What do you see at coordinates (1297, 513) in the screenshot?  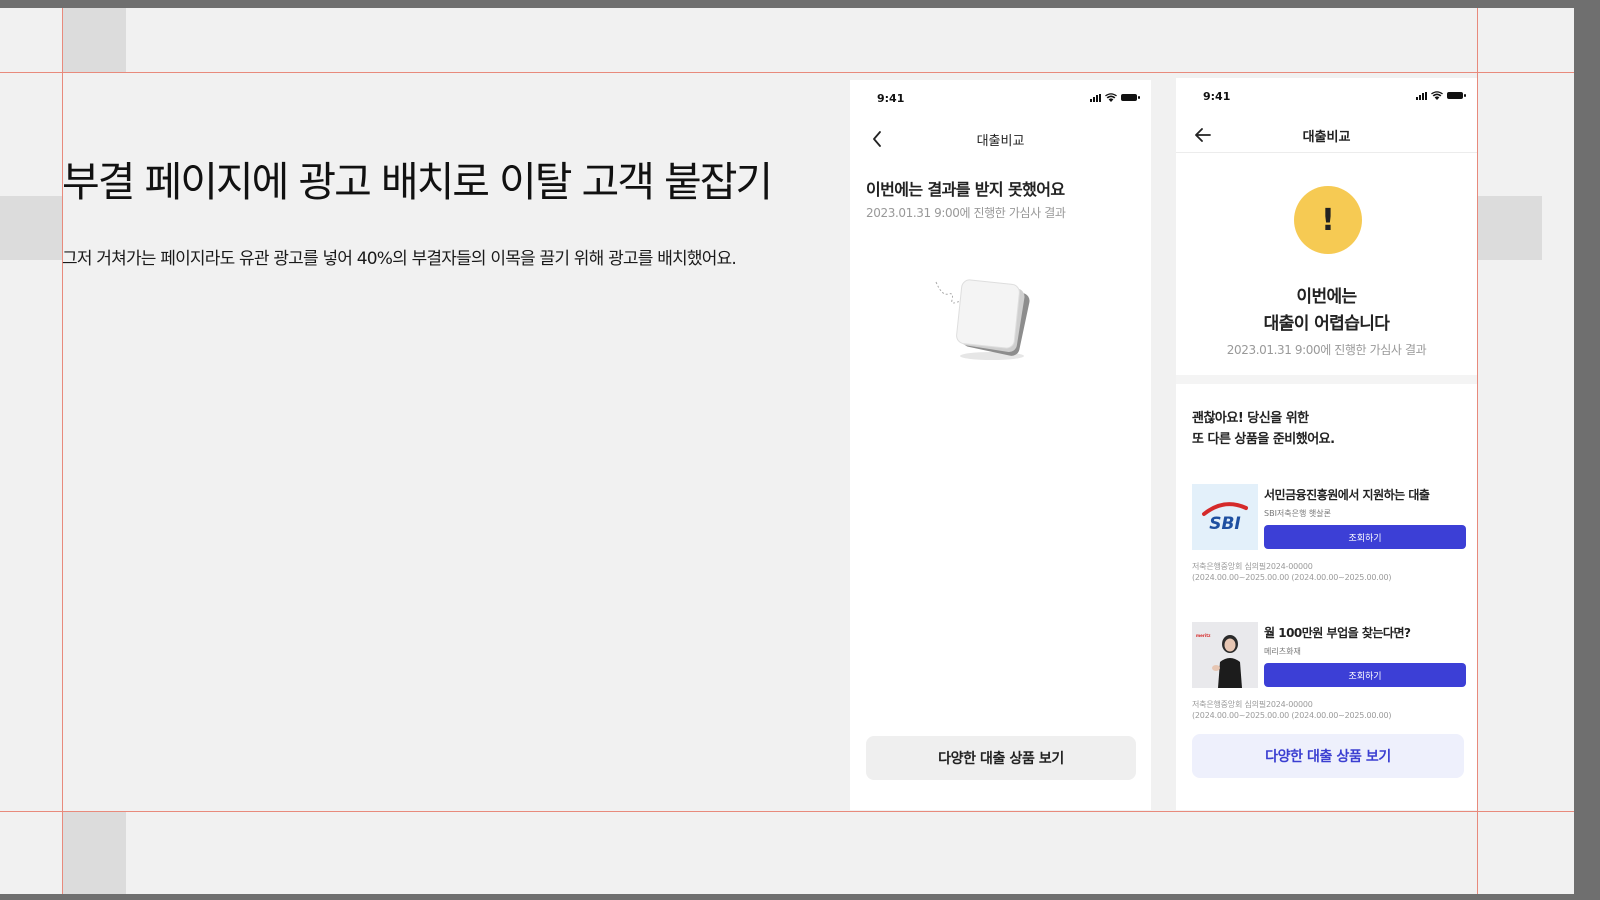 I see `product-provider: SBI저축은행 햇살론` at bounding box center [1297, 513].